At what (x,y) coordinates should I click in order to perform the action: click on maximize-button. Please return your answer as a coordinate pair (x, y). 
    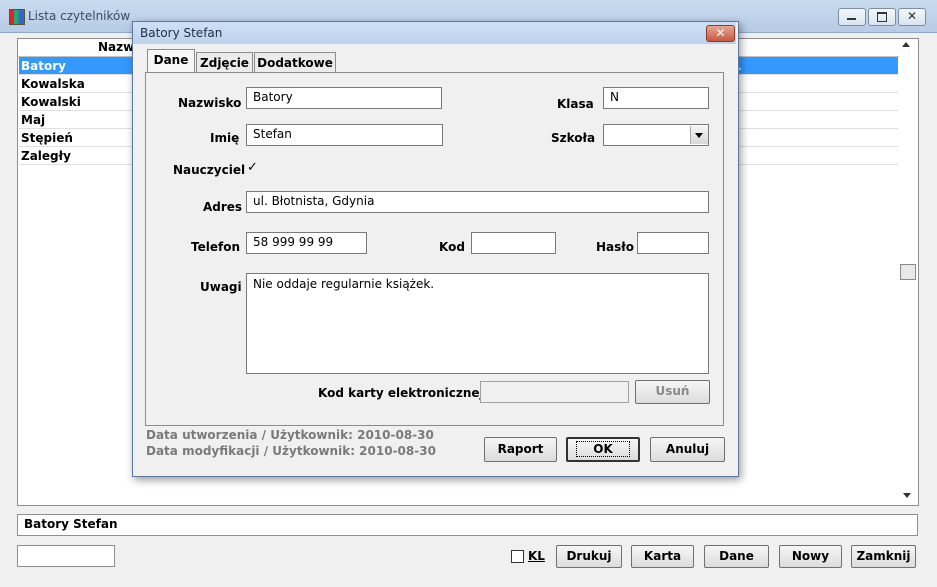
    Looking at the image, I should click on (882, 17).